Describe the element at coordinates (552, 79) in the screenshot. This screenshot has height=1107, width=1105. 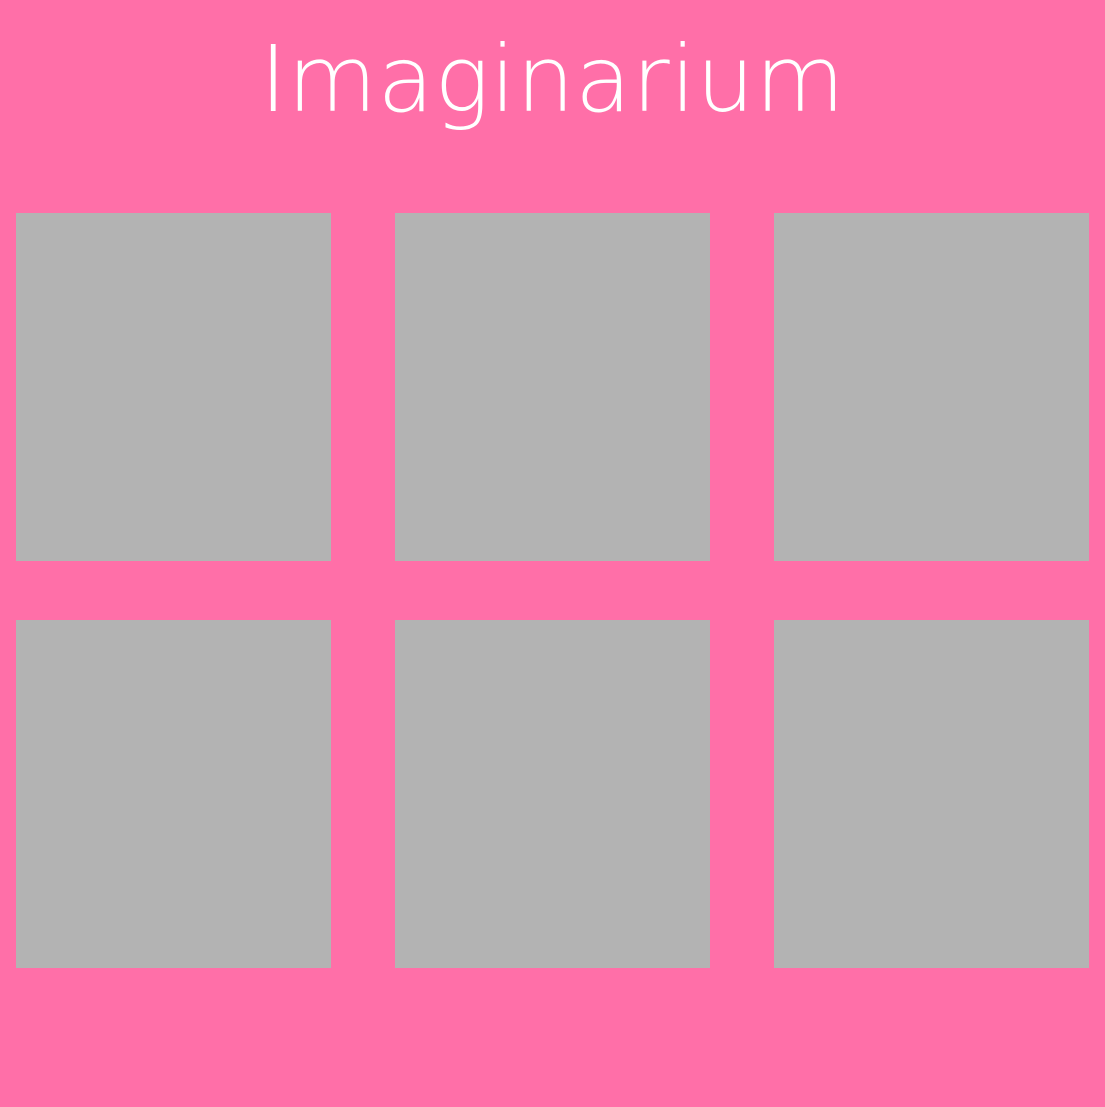
I see `app-title: Imaginarium` at that location.